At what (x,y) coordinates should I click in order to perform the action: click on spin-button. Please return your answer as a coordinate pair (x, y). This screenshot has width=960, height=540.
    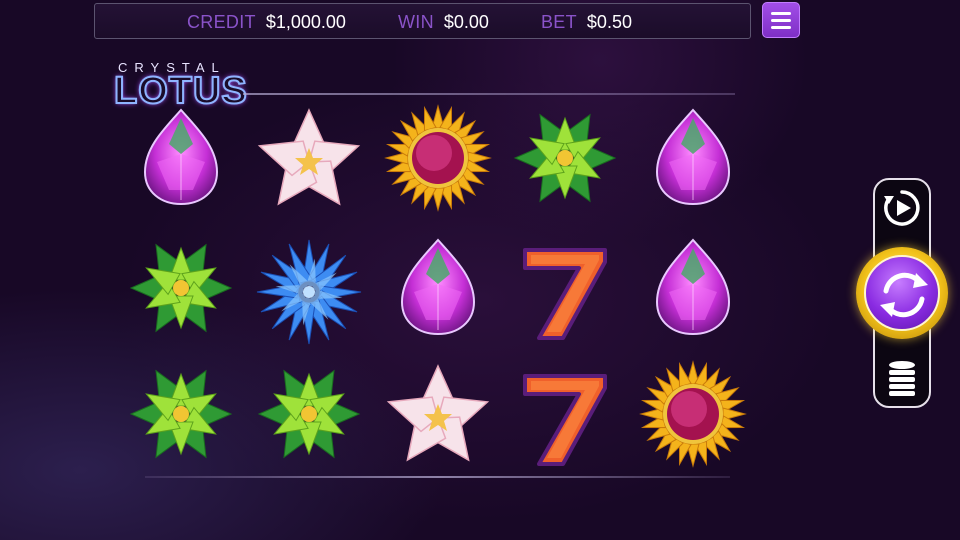
    Looking at the image, I should click on (902, 293).